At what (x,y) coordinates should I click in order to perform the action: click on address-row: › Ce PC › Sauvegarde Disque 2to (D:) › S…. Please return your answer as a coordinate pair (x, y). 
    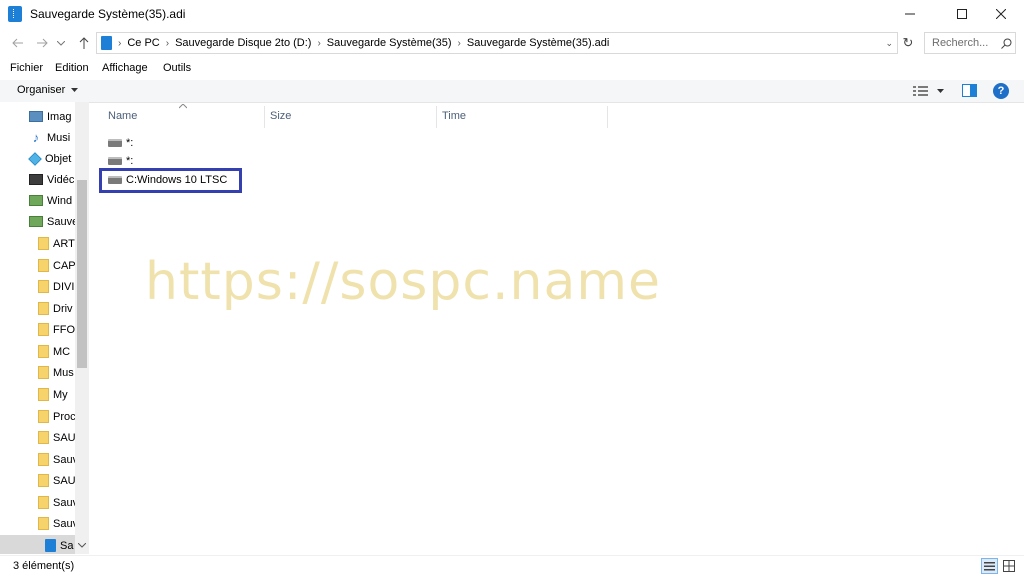
    Looking at the image, I should click on (512, 43).